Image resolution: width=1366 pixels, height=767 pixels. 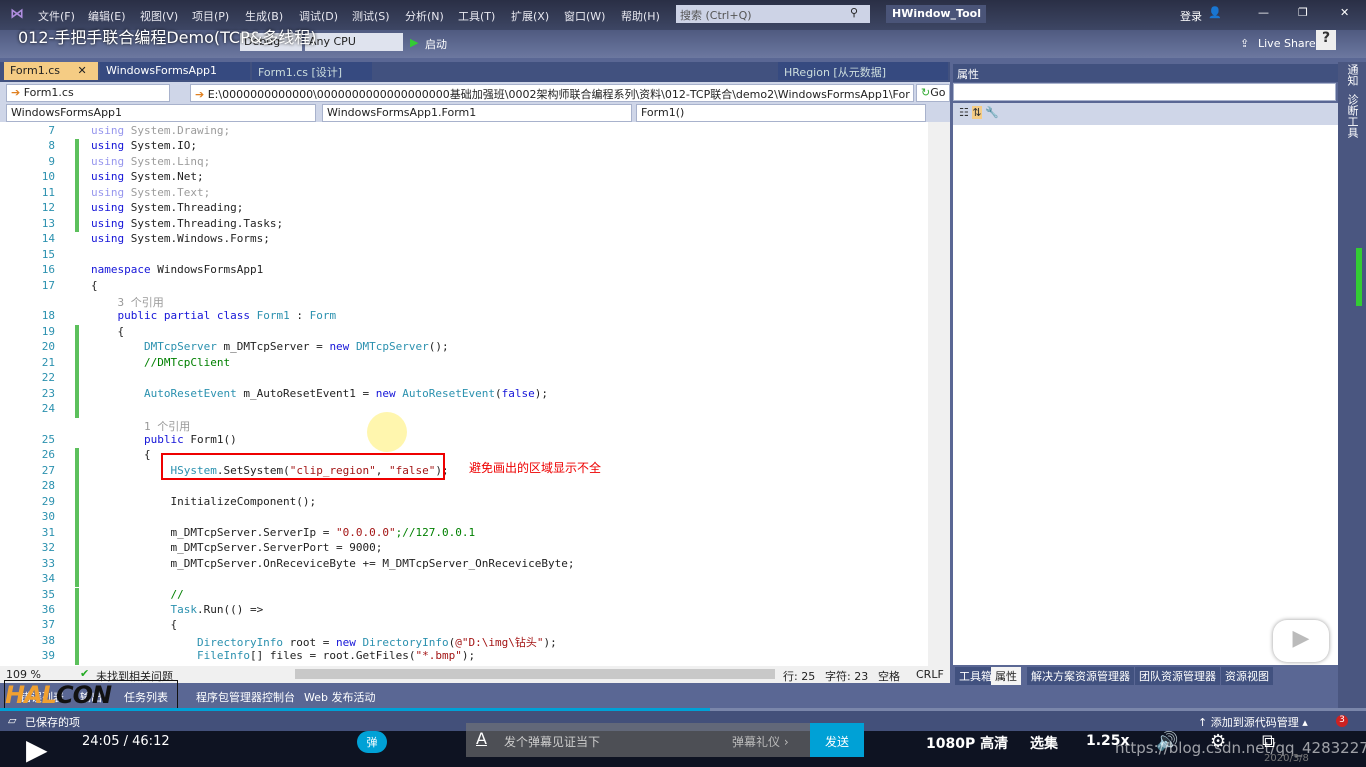 I want to click on code-line: //DMTcpClient, so click(x=160, y=362).